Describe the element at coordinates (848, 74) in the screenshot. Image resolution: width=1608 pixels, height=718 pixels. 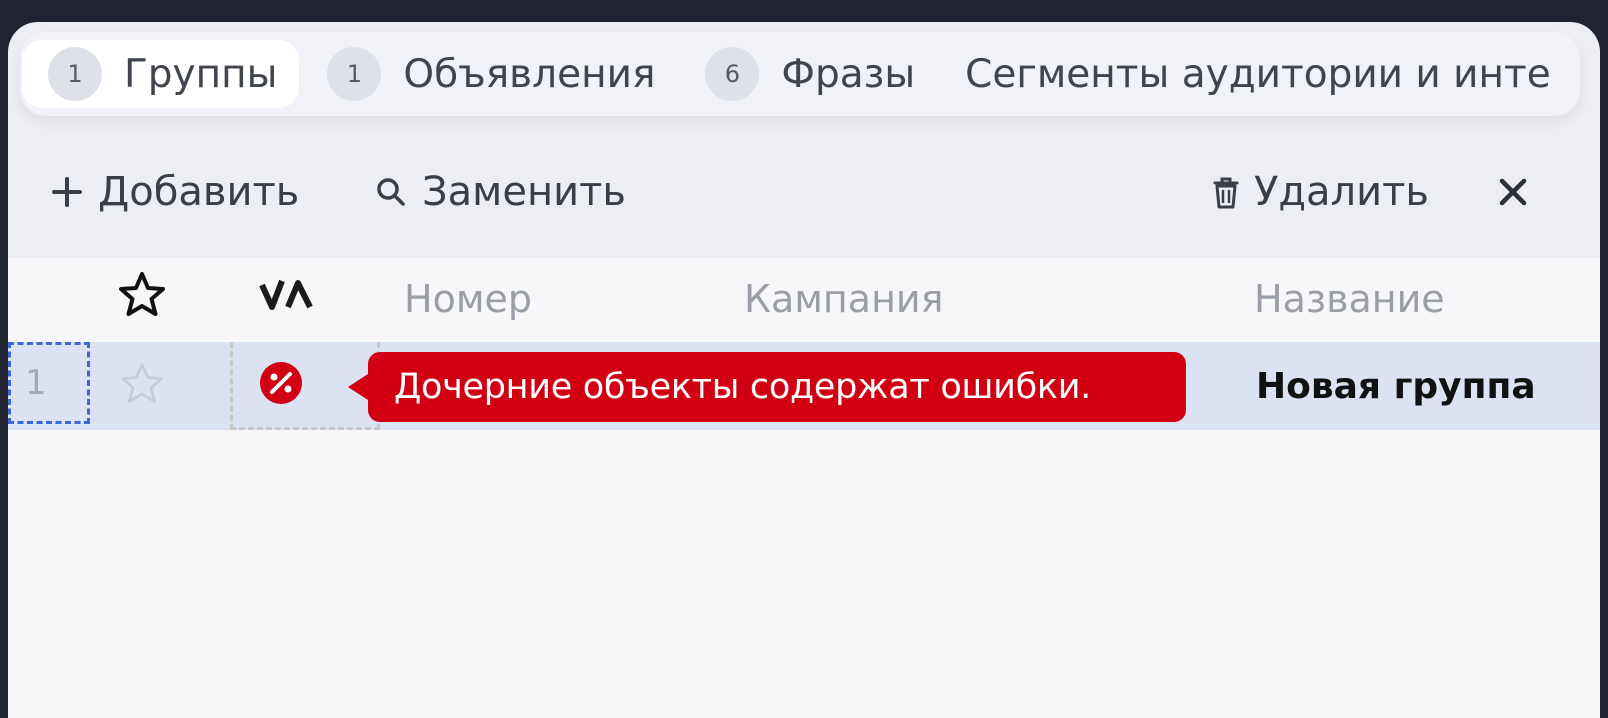
I see `tab-label: Фразы` at that location.